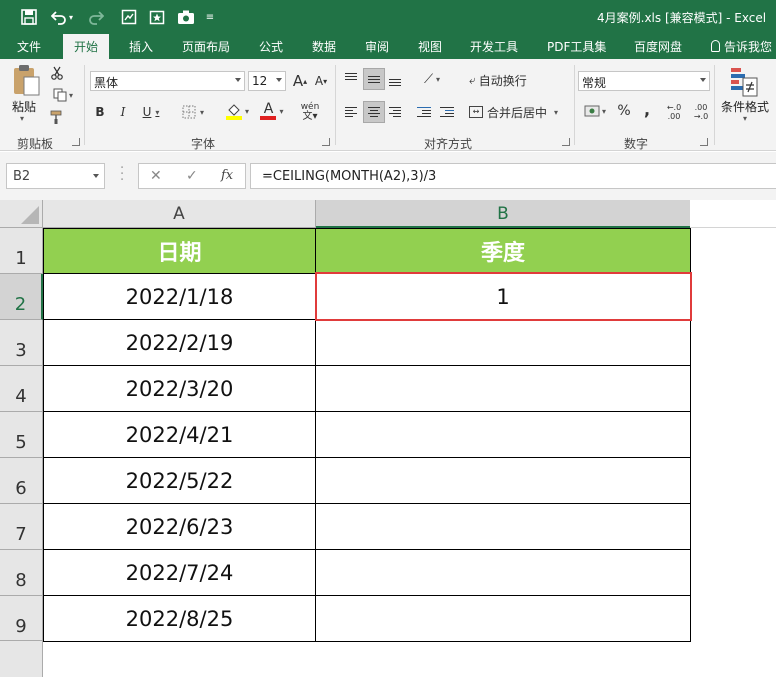 Image resolution: width=776 pixels, height=677 pixels. Describe the element at coordinates (71, 17) in the screenshot. I see `undo-dropdown-icon: ▾` at that location.